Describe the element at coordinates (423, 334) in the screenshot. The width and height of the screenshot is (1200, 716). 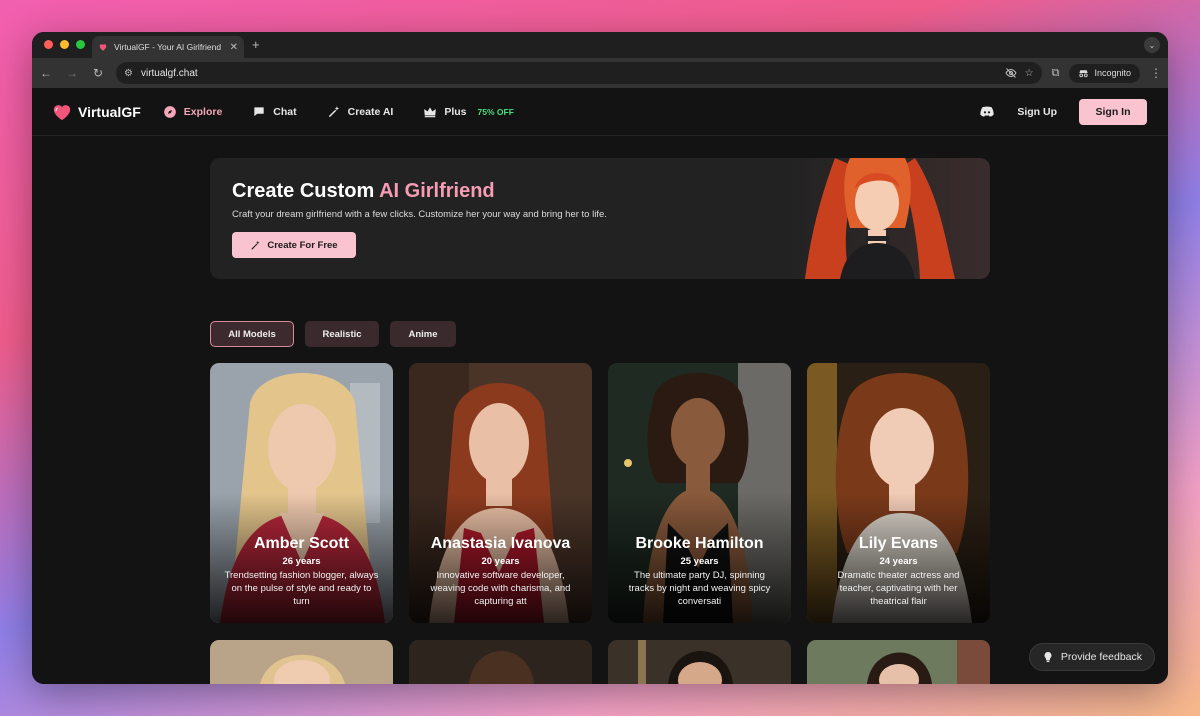
I see `filter-anime: Anime` at that location.